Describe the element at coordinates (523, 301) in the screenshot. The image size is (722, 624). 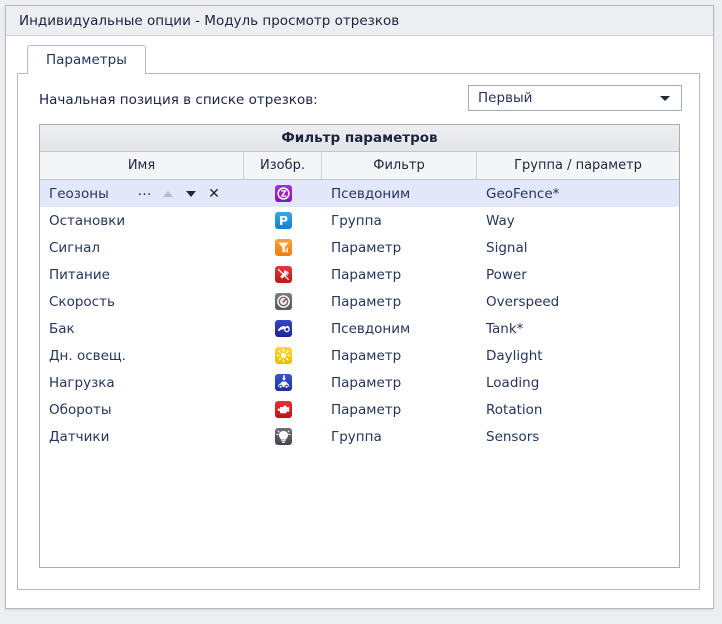
I see `cell-group: Overspeed` at that location.